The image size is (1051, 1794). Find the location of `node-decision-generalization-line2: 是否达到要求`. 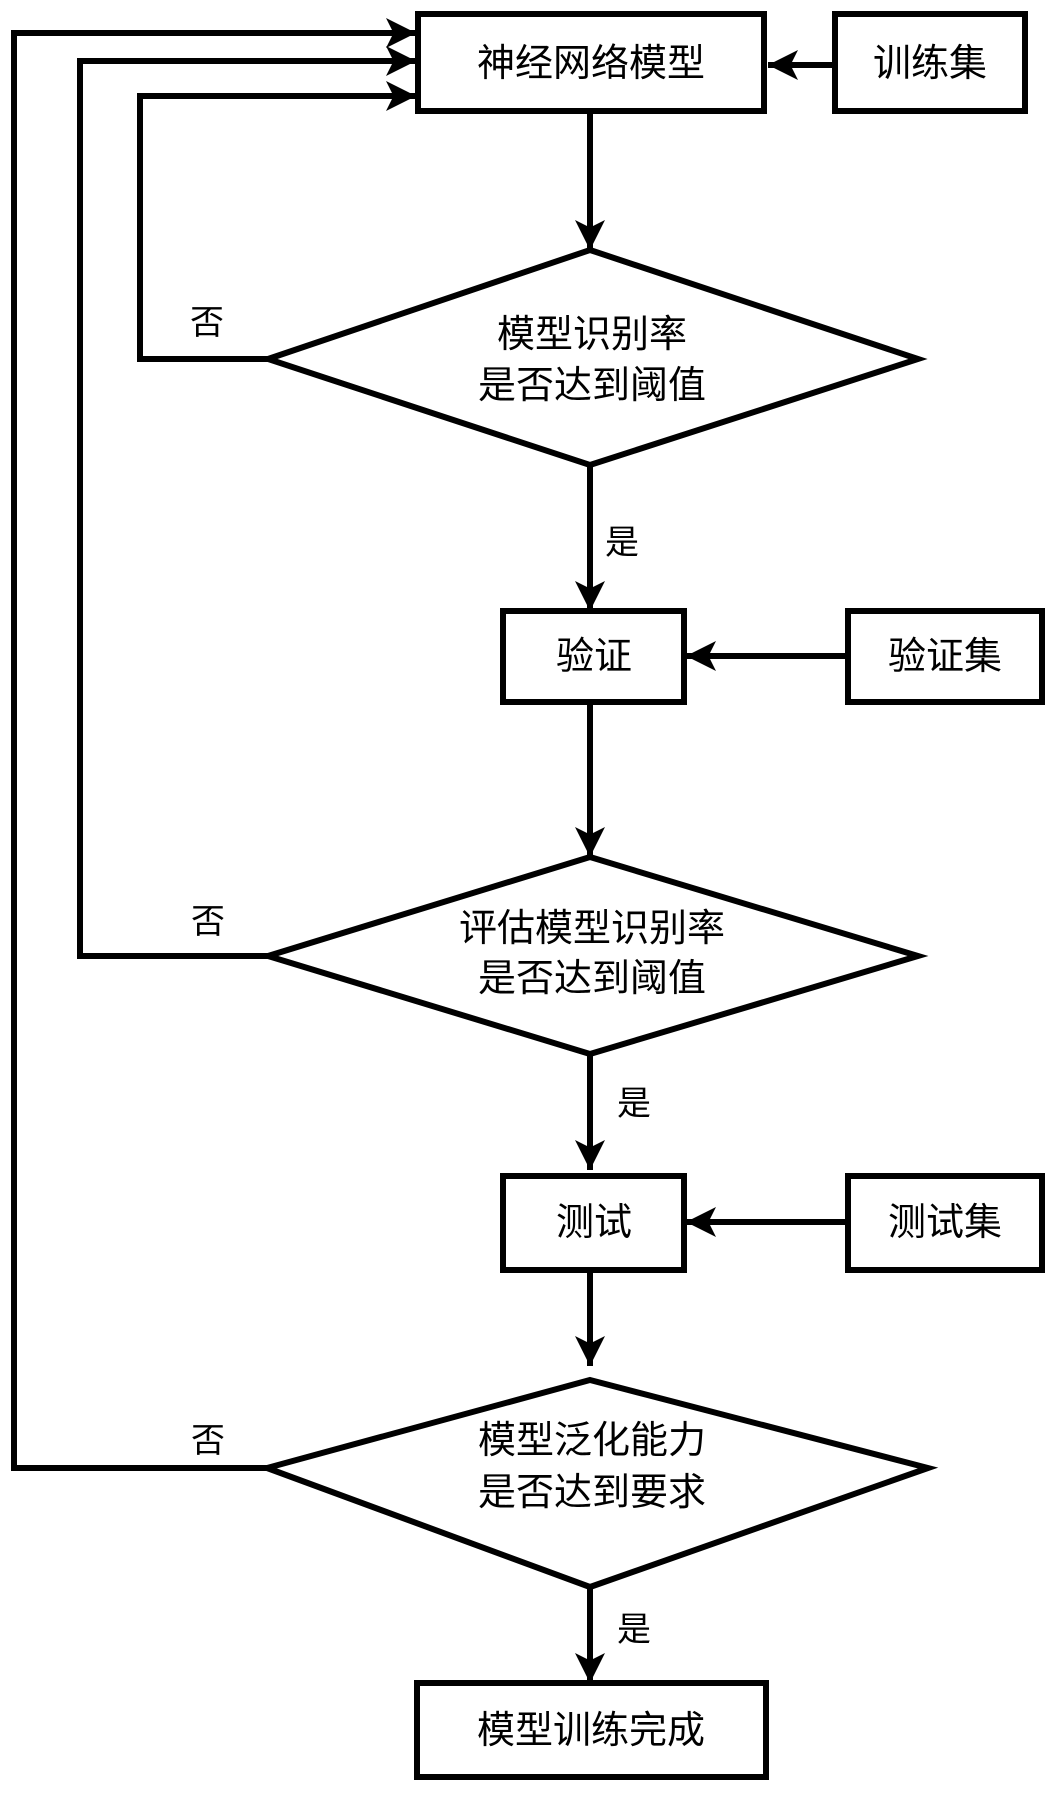

node-decision-generalization-line2: 是否达到要求 is located at coordinates (592, 1492).